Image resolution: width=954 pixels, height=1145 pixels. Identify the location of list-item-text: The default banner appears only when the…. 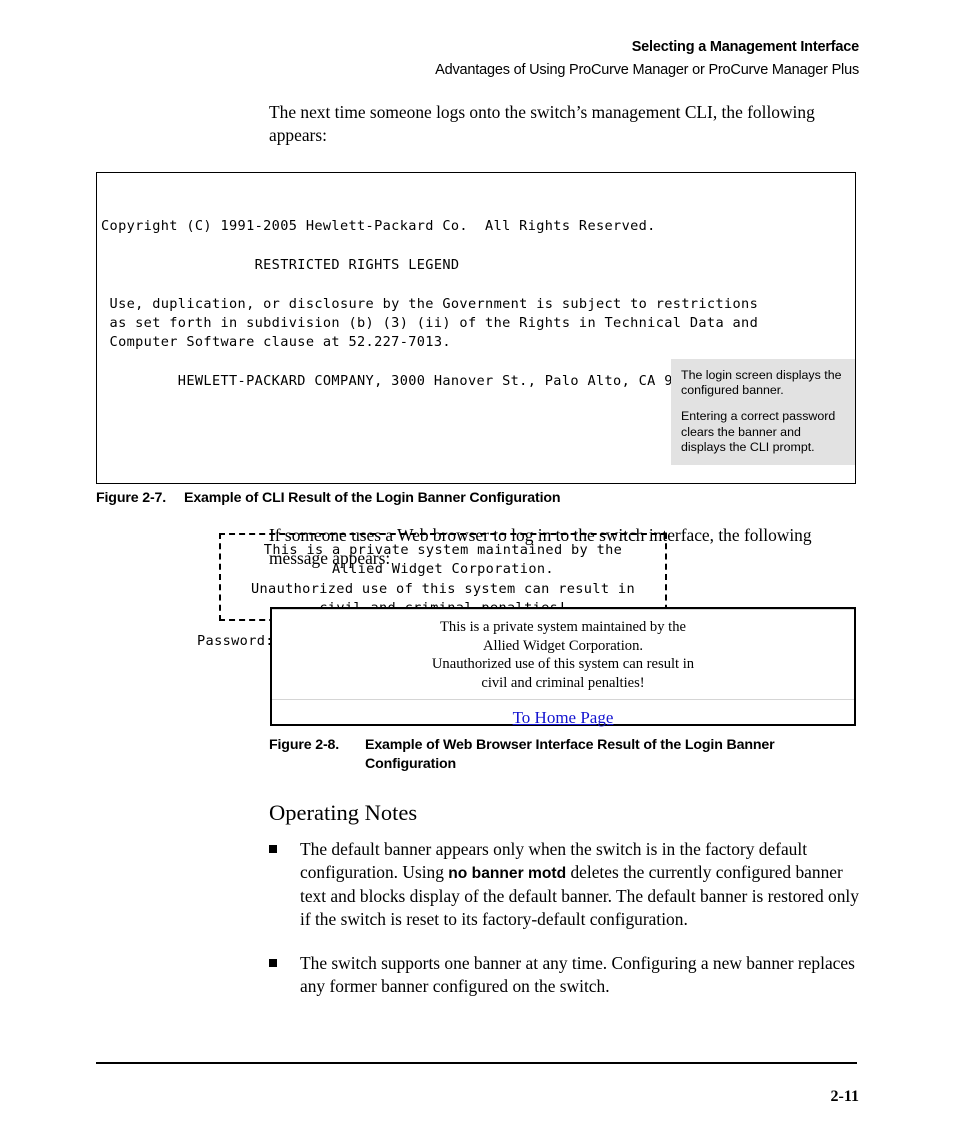
(580, 884).